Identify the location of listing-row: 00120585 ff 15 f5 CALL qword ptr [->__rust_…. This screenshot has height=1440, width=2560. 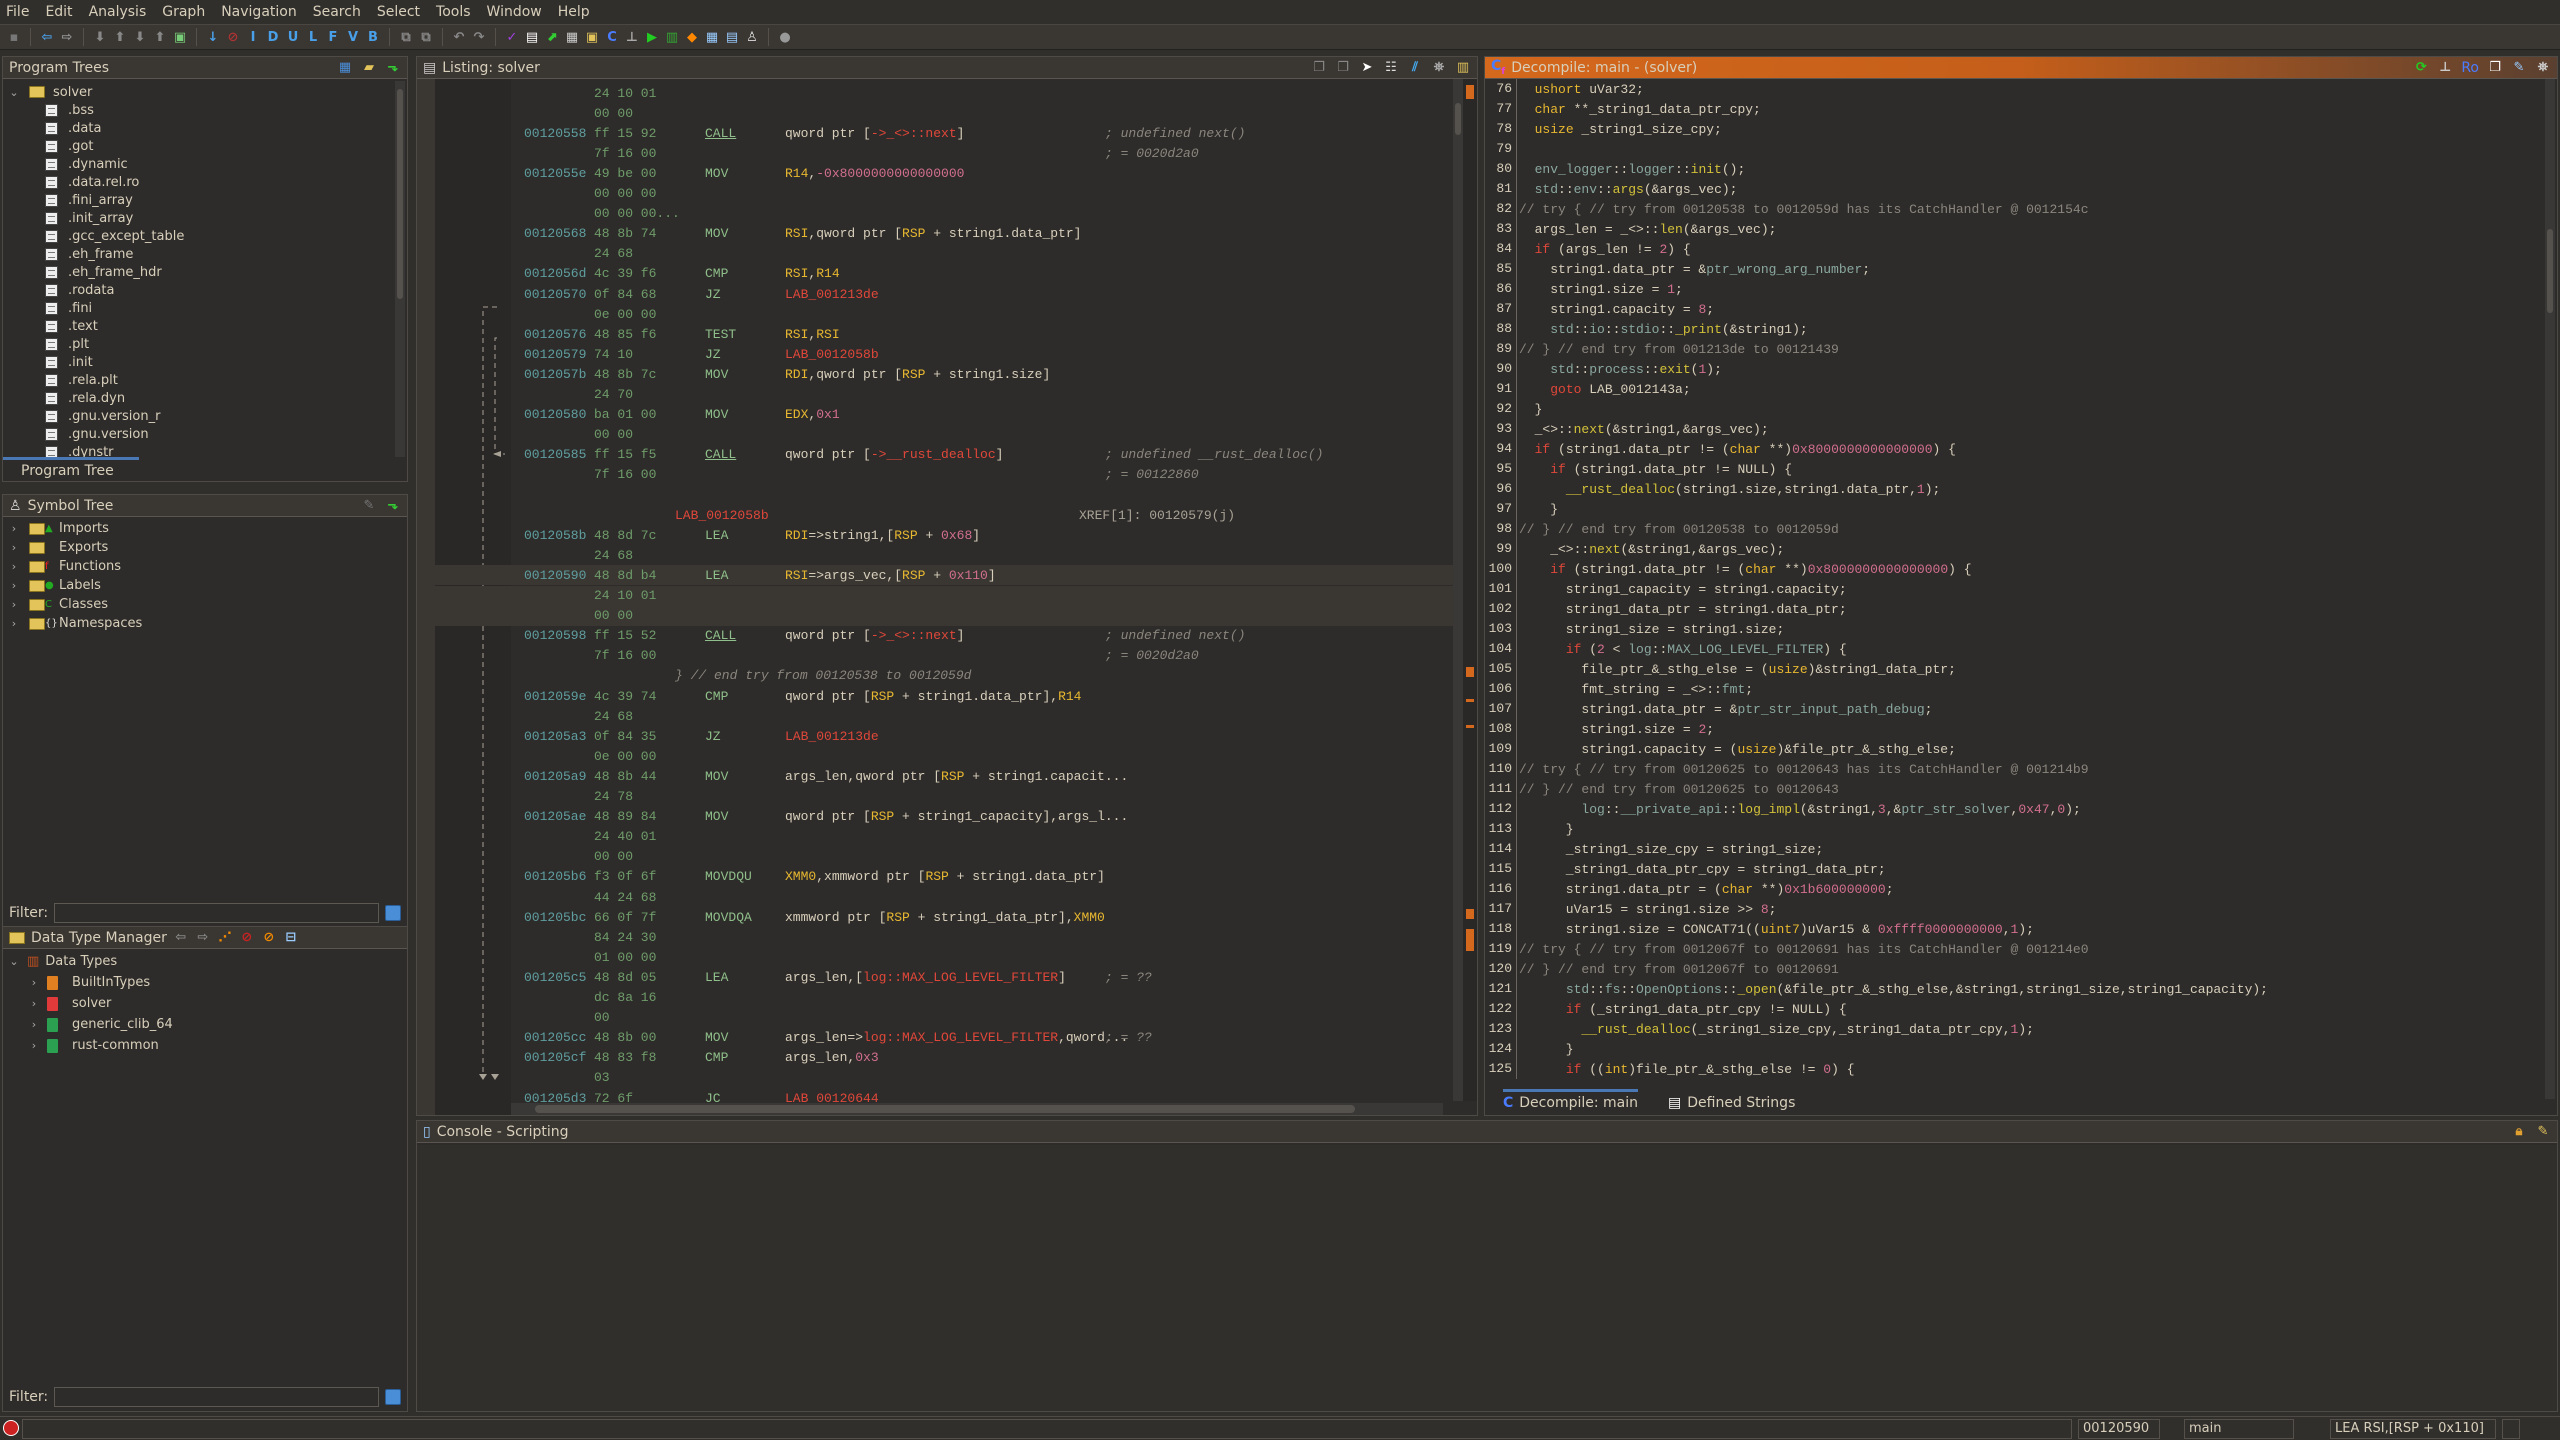
(937, 455).